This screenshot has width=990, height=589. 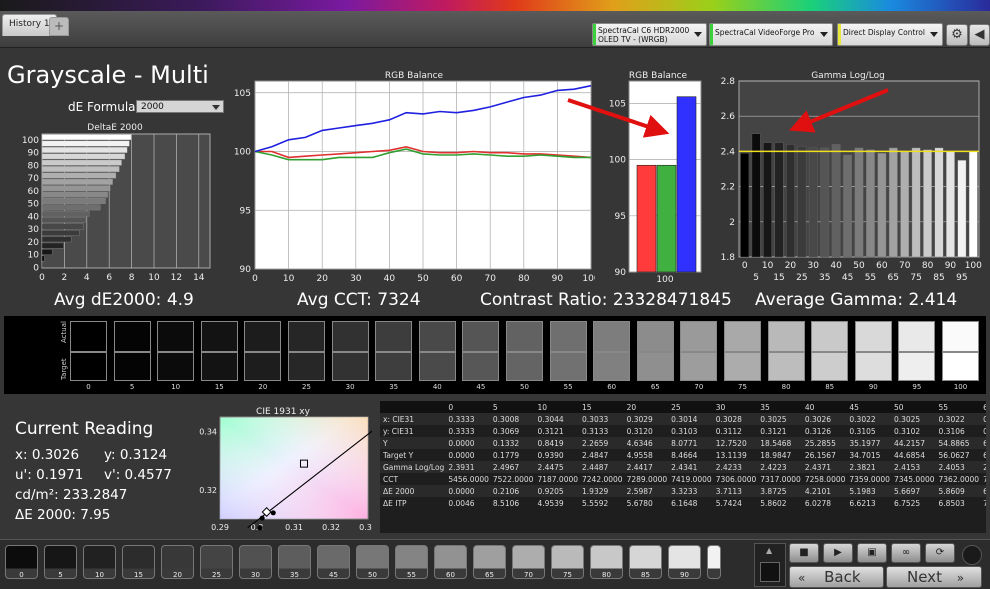 What do you see at coordinates (818, 431) in the screenshot?
I see `table-cell: 0.3126` at bounding box center [818, 431].